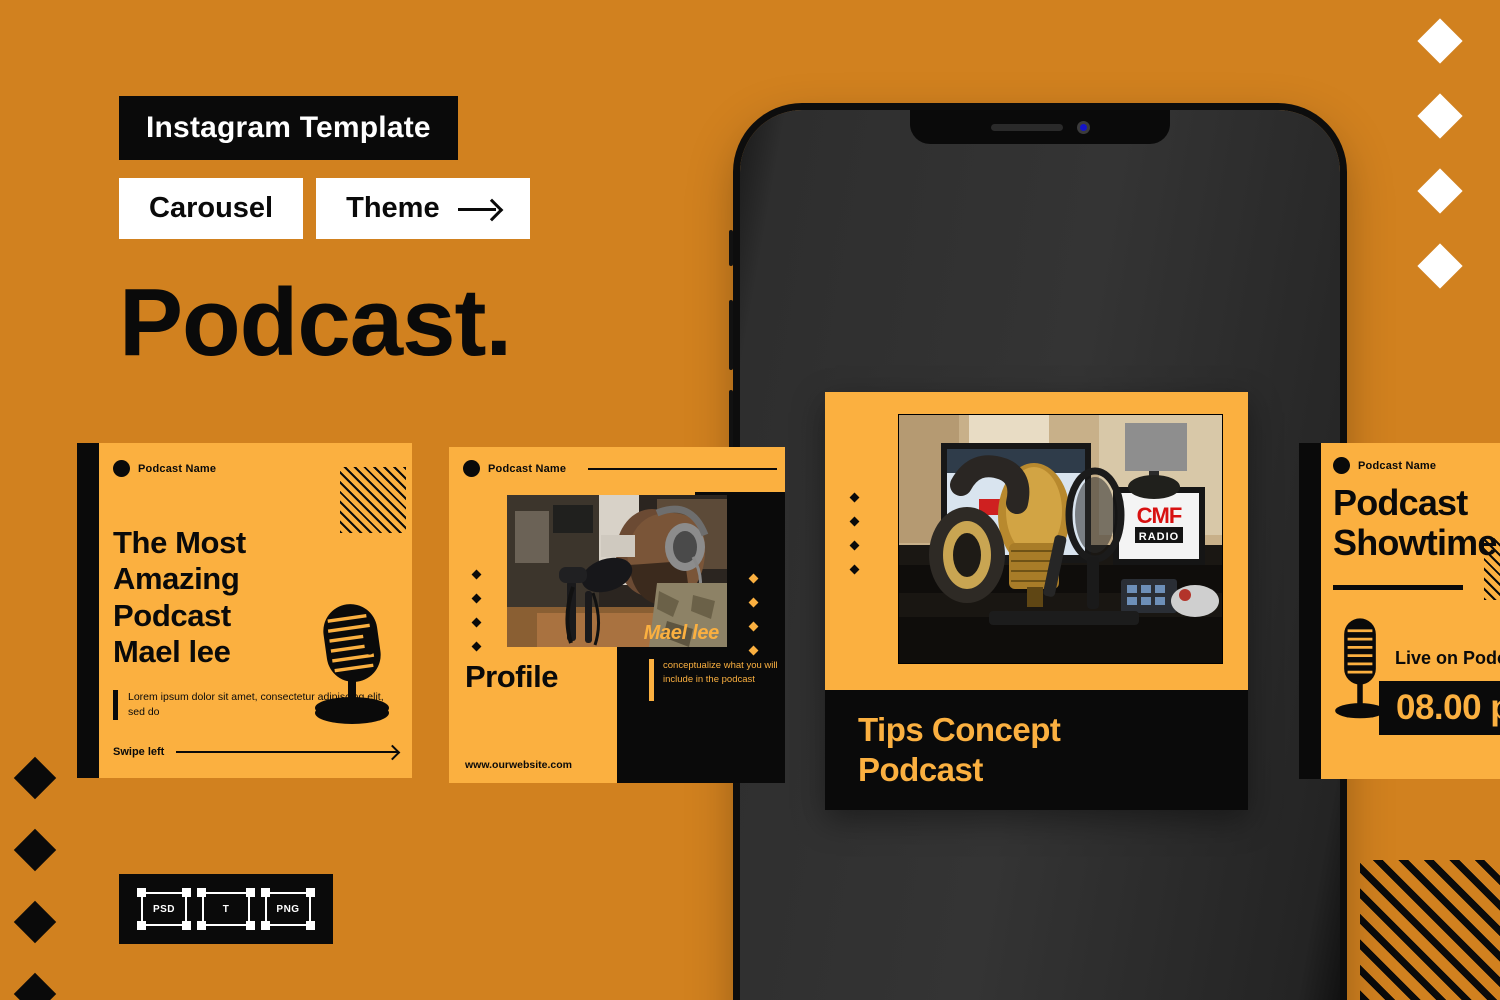 The height and width of the screenshot is (1000, 1500). I want to click on card3-title: Tips Concept Podcast, so click(1053, 749).